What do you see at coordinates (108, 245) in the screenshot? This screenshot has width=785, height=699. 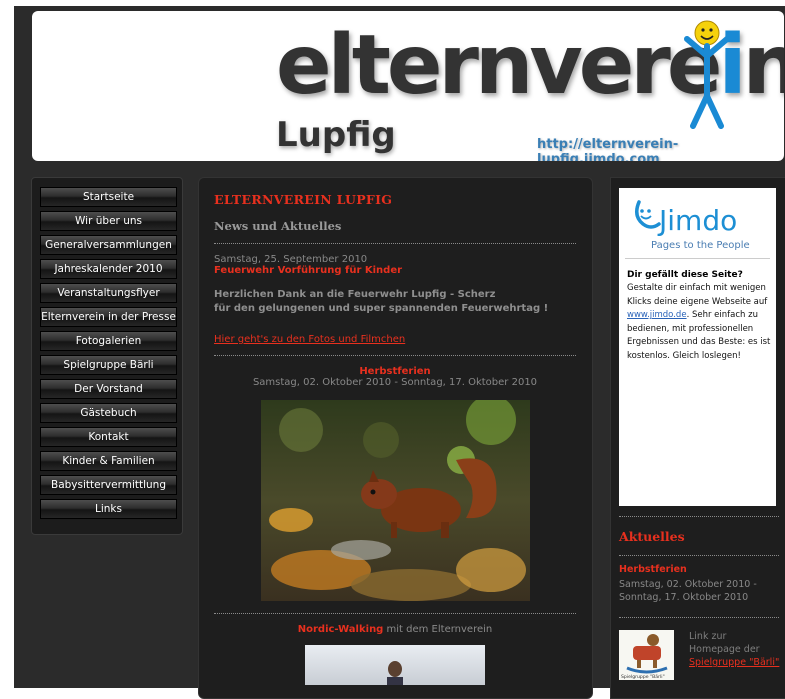 I see `nav-item-generalversammlungen: Generalversammlungen` at bounding box center [108, 245].